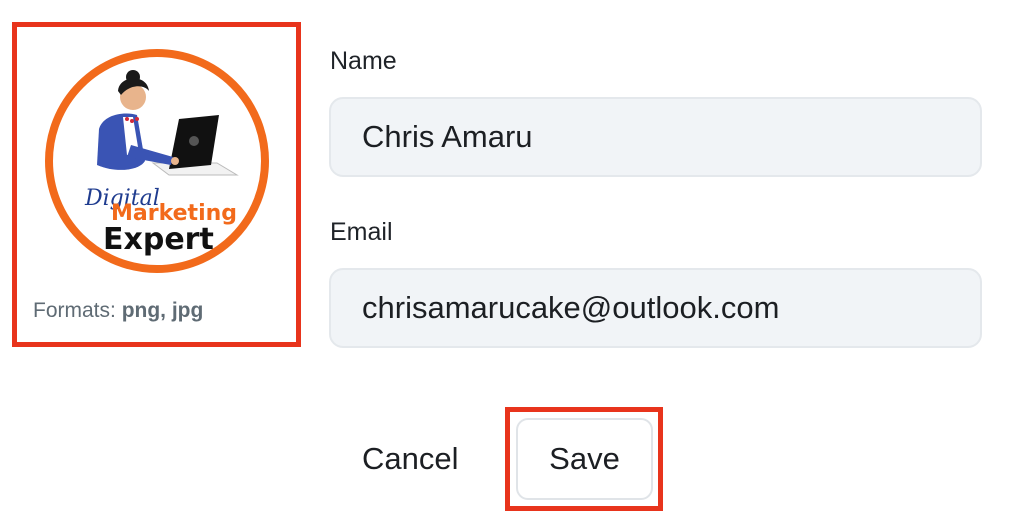 This screenshot has width=1032, height=530. Describe the element at coordinates (410, 459) in the screenshot. I see `cancel-button: Cancel` at that location.